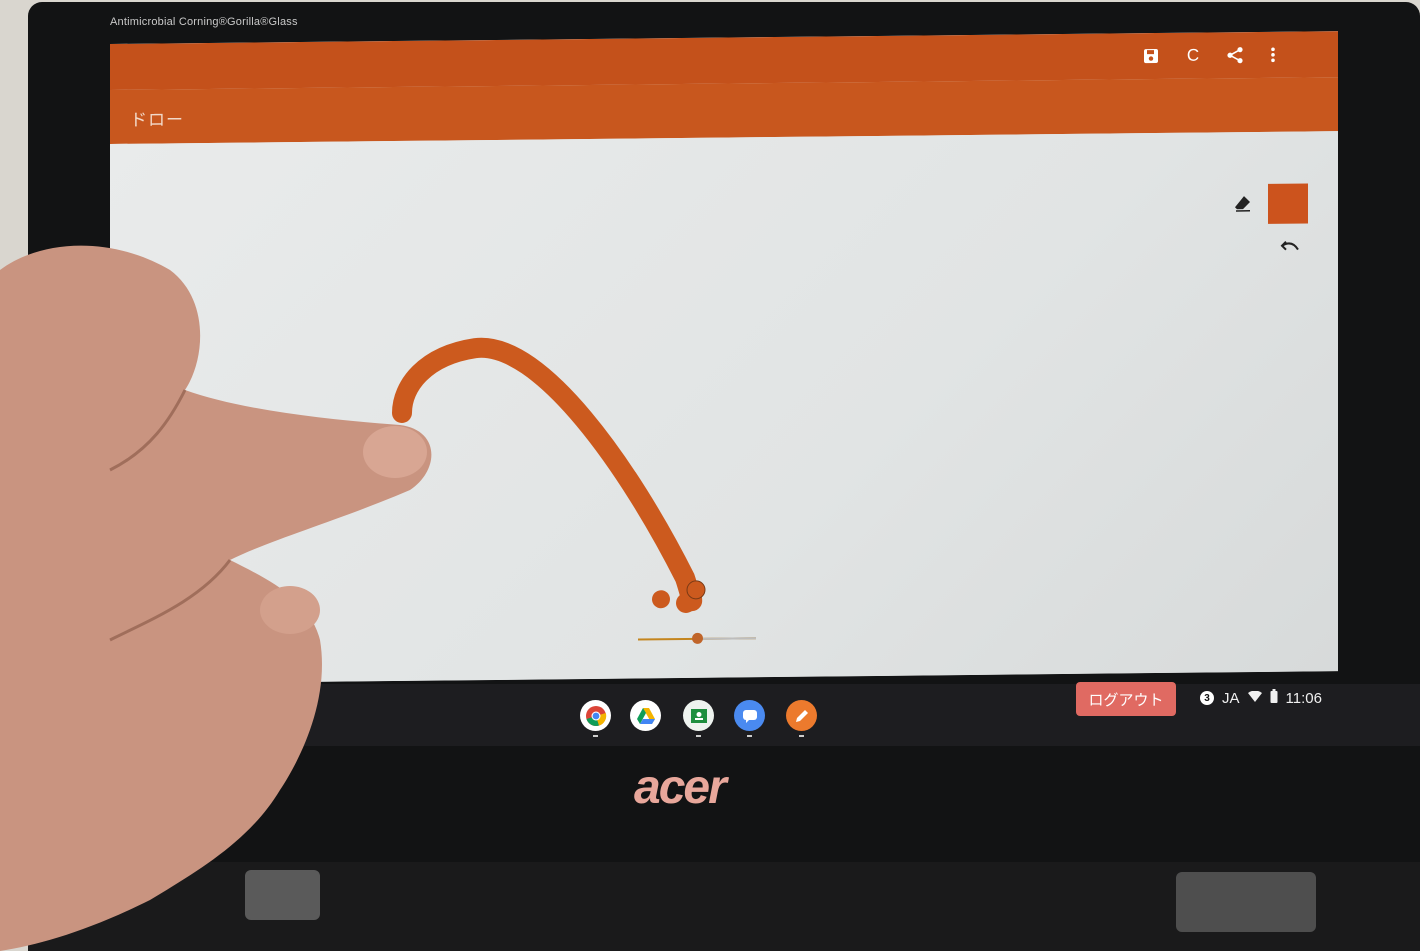 The image size is (1420, 951). Describe the element at coordinates (1303, 698) in the screenshot. I see `clock: 11:06` at that location.